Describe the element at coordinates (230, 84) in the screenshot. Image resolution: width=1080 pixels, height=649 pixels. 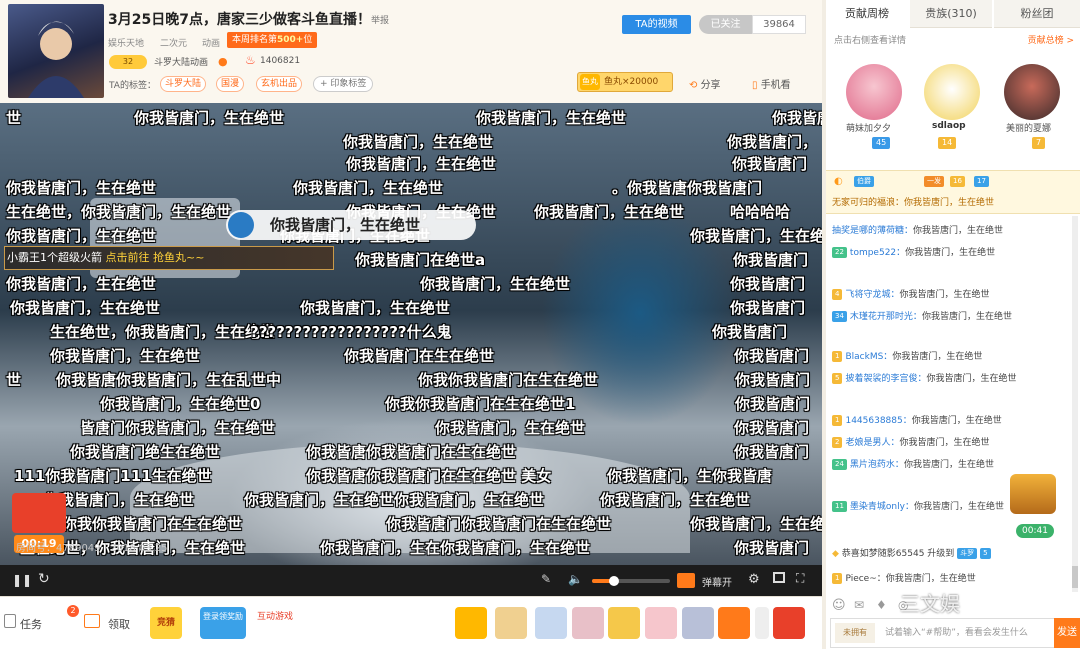
I see `tag-chip: 国漫` at that location.